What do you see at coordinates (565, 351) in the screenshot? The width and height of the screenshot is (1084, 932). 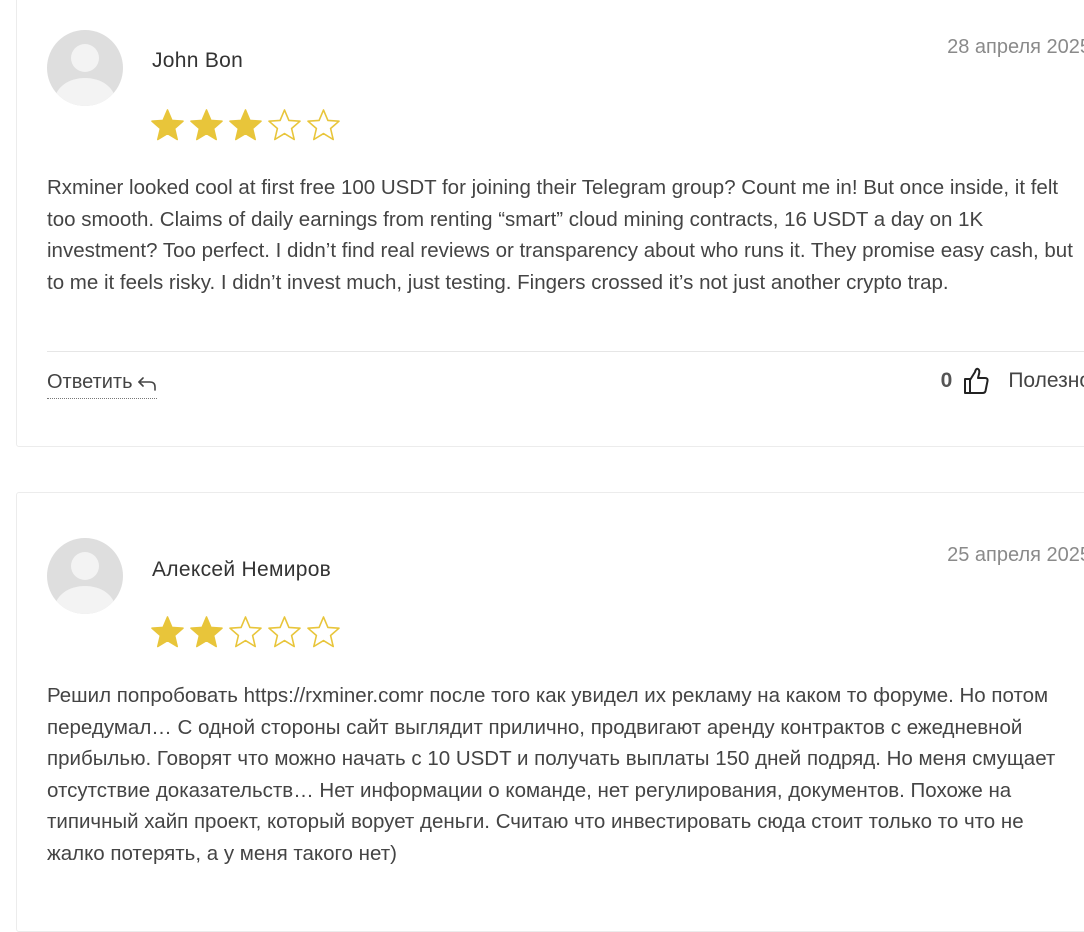 I see `divider` at bounding box center [565, 351].